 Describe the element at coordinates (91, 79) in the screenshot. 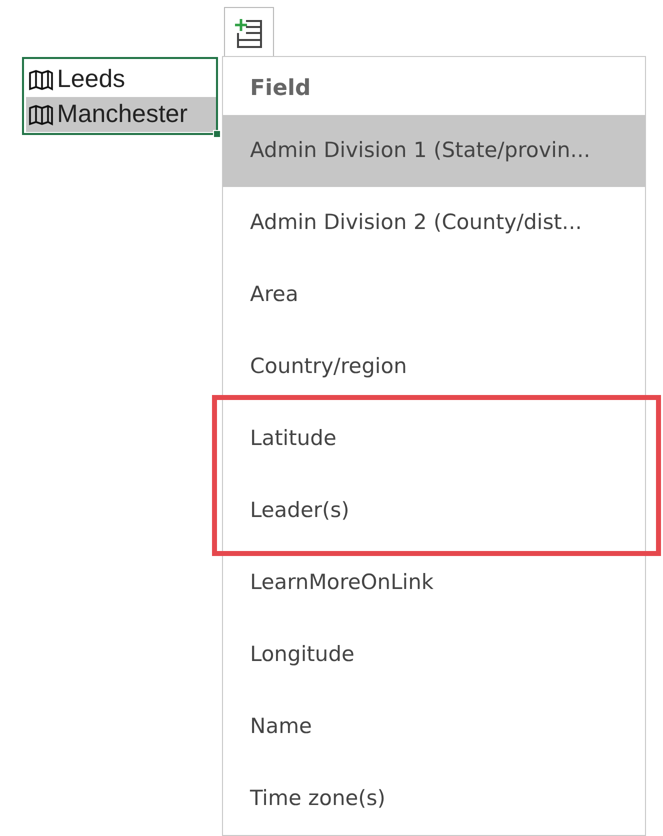

I see `cell-text: Leeds` at that location.